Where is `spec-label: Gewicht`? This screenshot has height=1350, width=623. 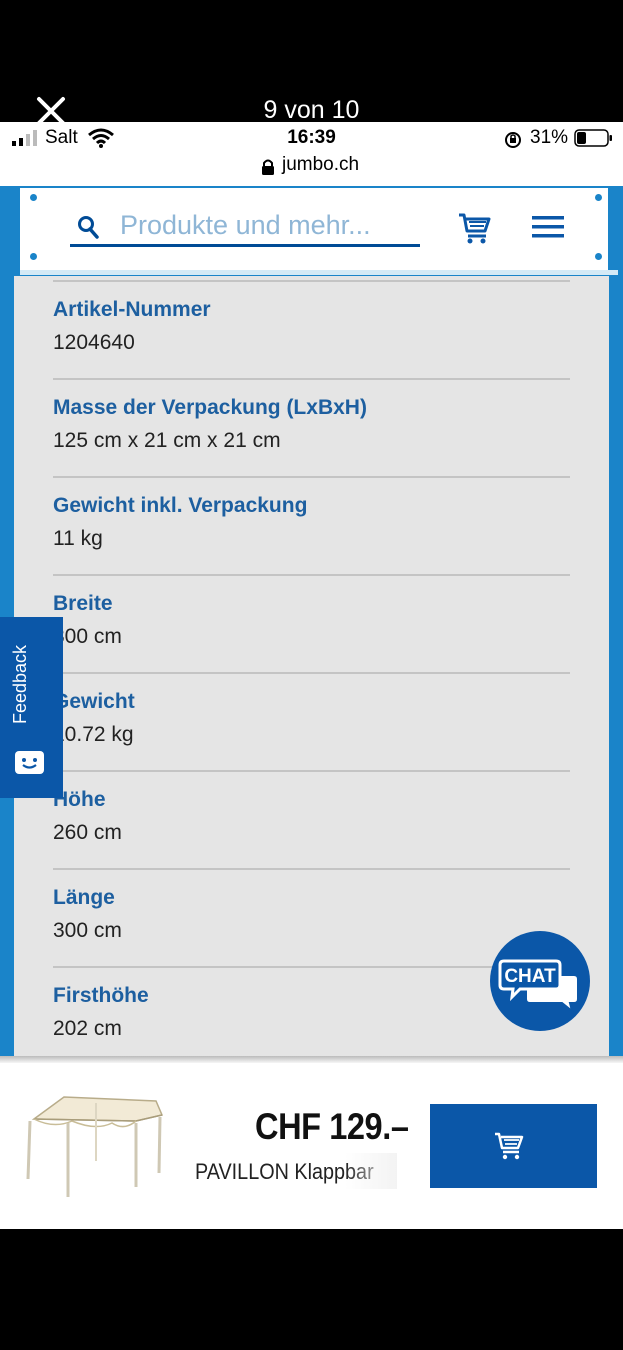
spec-label: Gewicht is located at coordinates (94, 701).